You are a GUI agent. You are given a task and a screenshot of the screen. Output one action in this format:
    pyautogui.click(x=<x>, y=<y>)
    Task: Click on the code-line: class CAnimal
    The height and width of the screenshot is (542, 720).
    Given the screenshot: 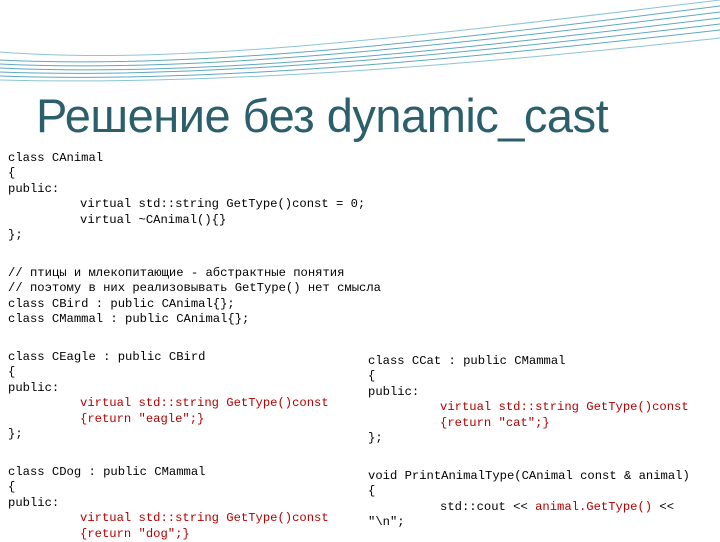 What is the action you would take?
    pyautogui.click(x=56, y=158)
    